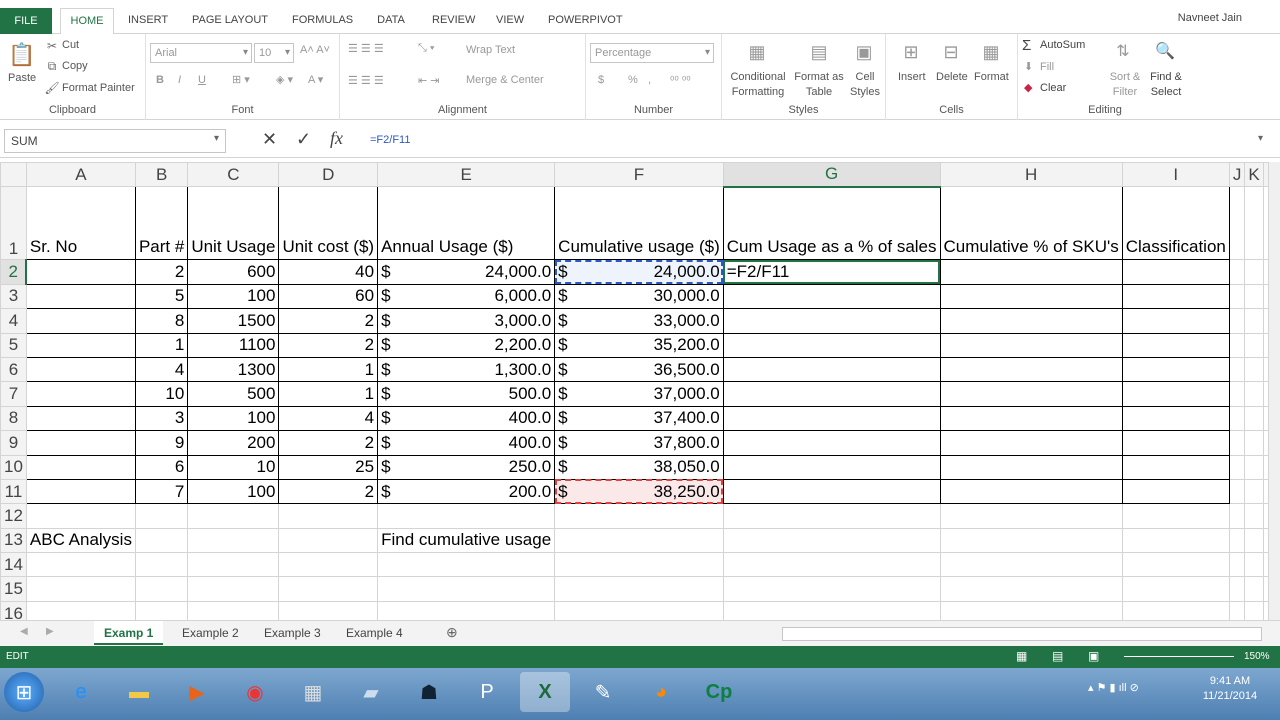  What do you see at coordinates (1175, 175) in the screenshot?
I see `column-header: I` at bounding box center [1175, 175].